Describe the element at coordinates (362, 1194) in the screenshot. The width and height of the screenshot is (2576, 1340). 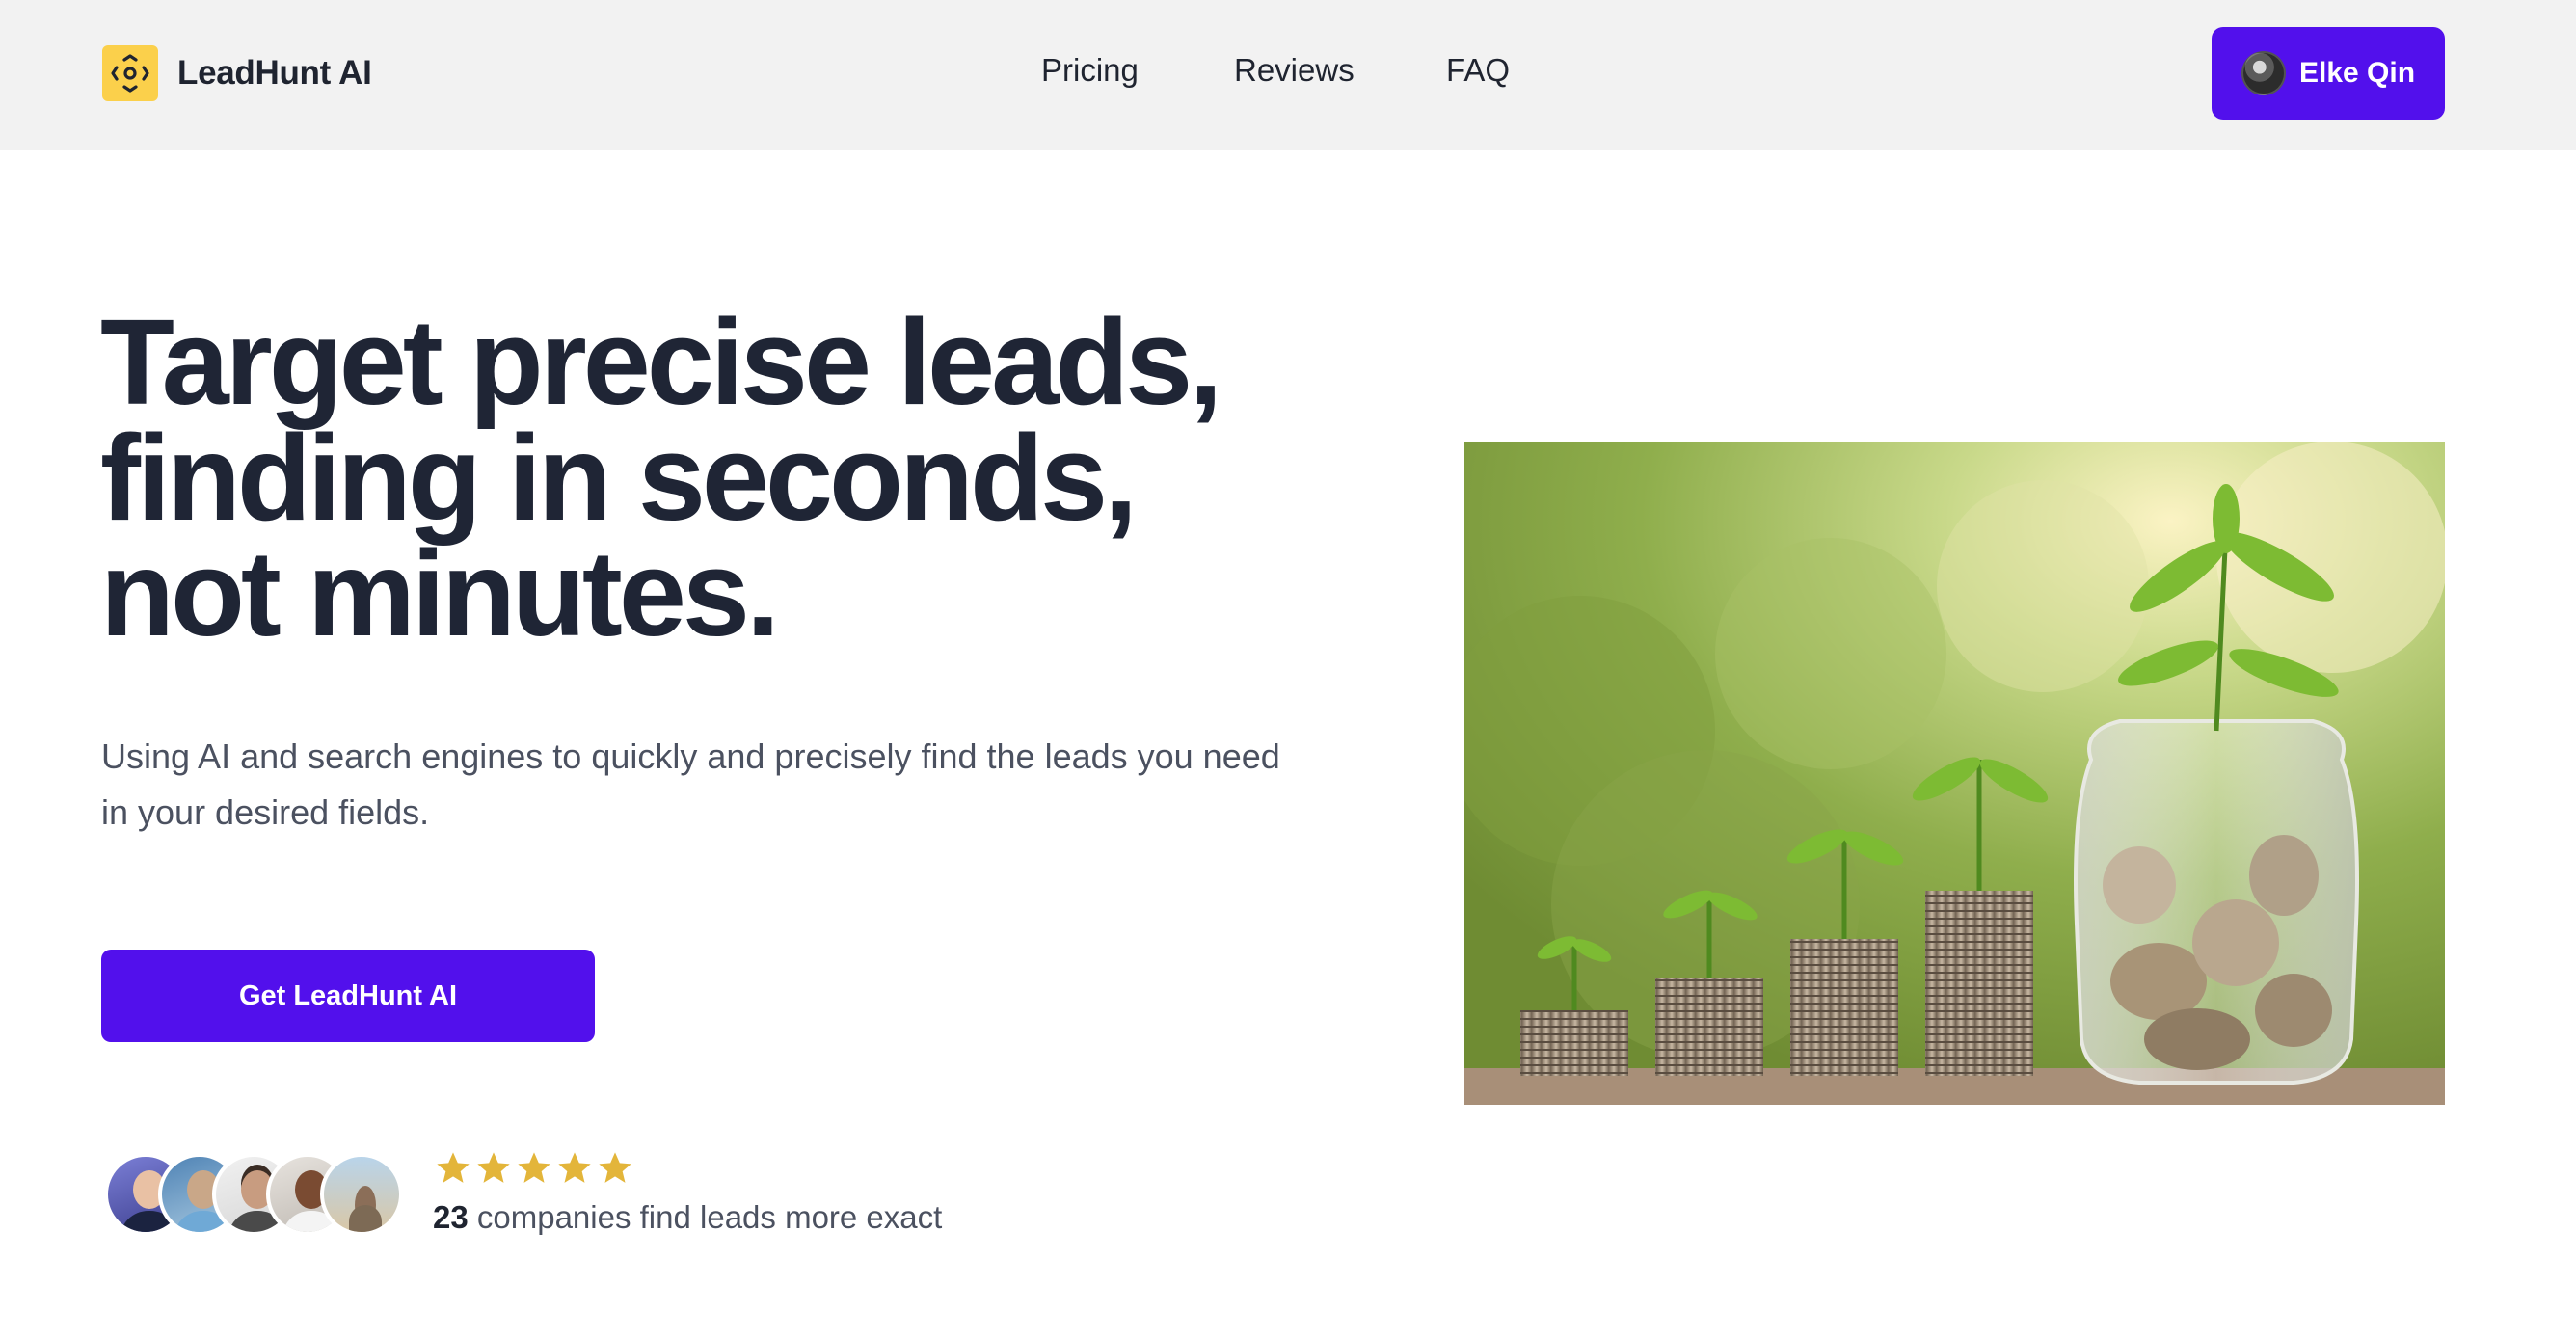
I see `customer-avatar` at that location.